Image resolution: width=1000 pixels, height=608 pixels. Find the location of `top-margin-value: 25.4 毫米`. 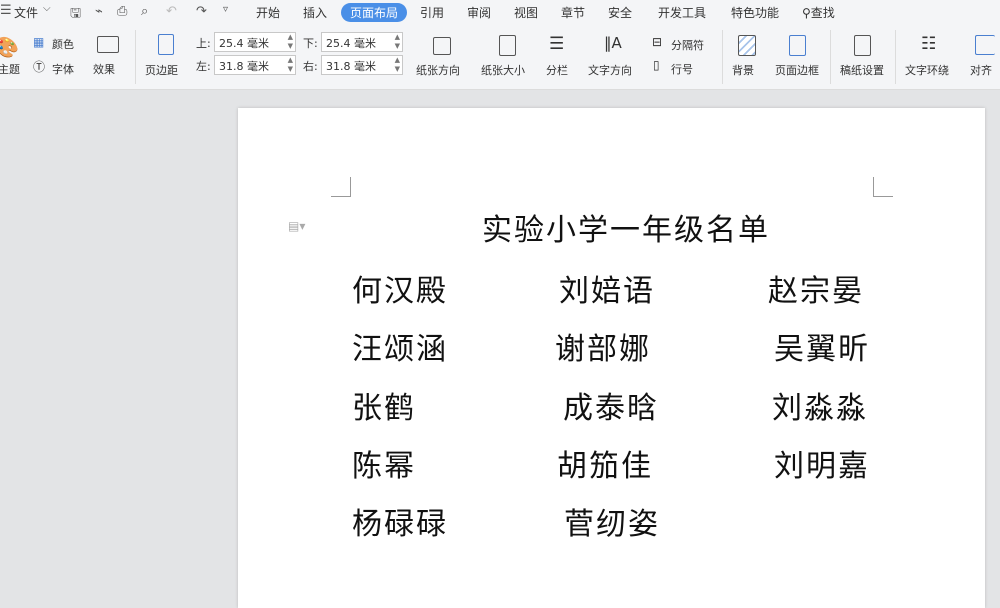

top-margin-value: 25.4 毫米 is located at coordinates (244, 43).